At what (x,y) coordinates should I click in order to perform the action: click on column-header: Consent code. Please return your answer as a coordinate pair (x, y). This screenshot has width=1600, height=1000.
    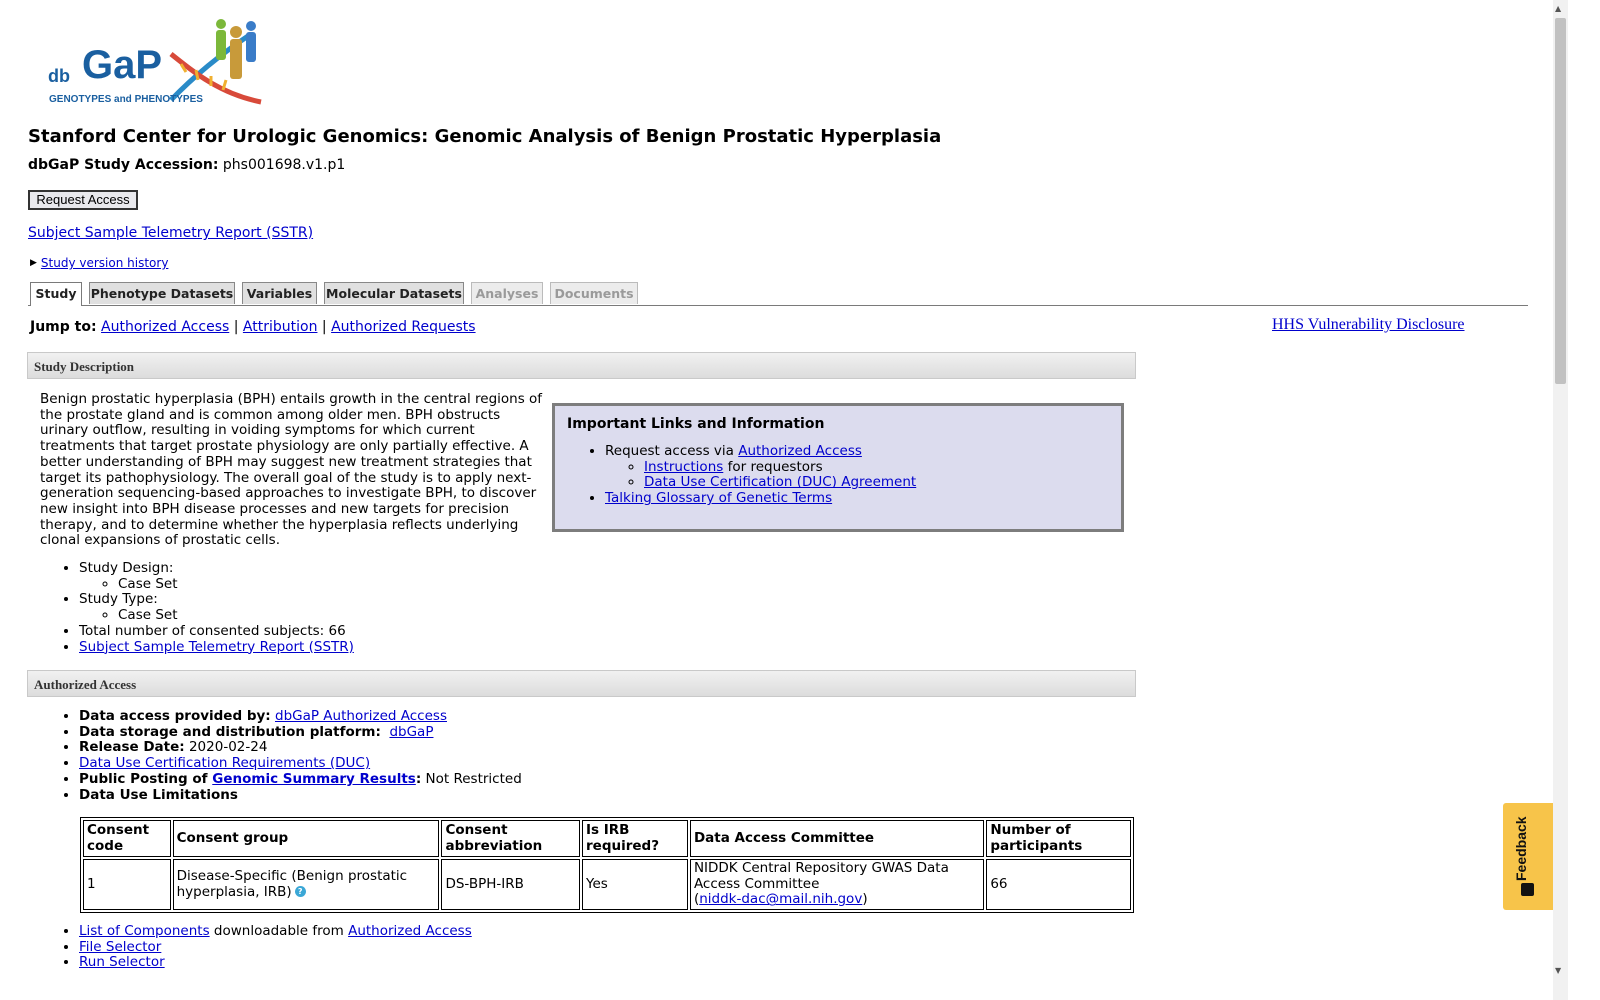
    Looking at the image, I should click on (127, 838).